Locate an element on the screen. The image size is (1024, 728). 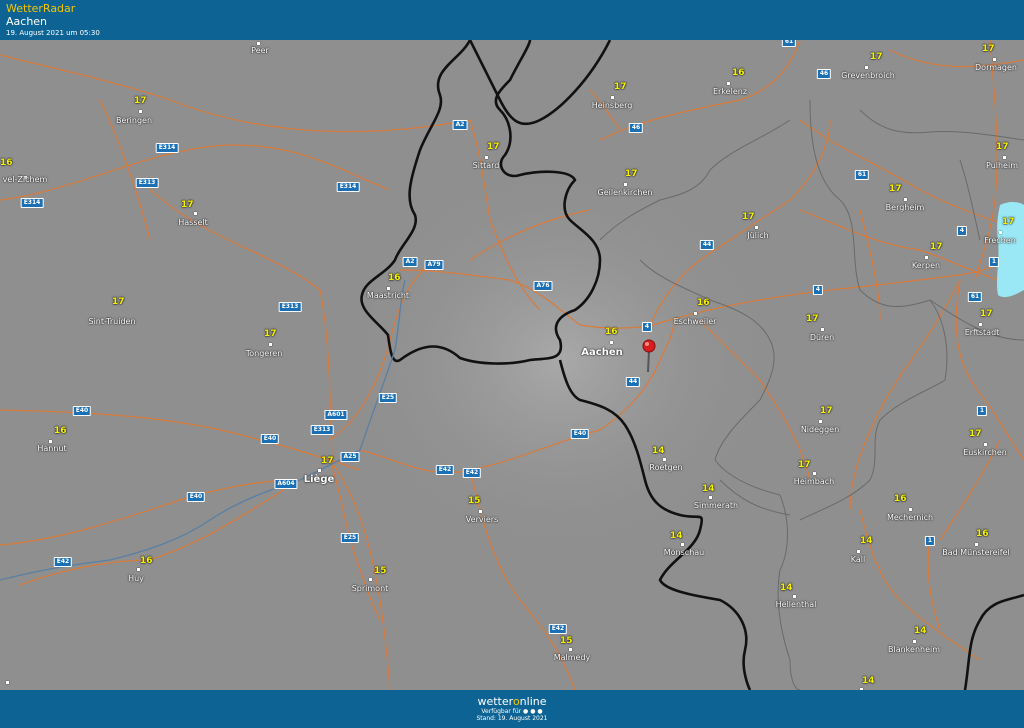
road-shield: E25 is located at coordinates (388, 398).